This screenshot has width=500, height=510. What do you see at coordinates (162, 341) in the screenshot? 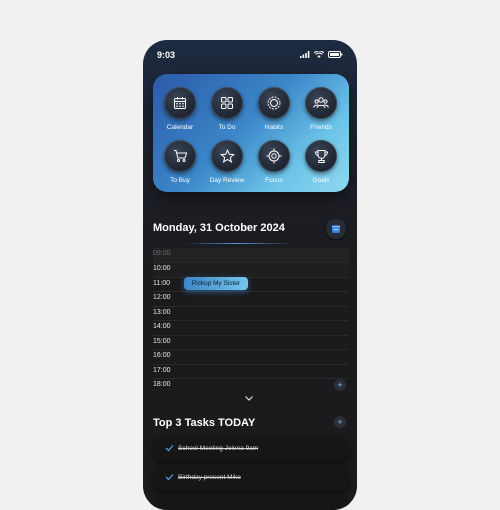
I see `time-label: 15:00` at bounding box center [162, 341].